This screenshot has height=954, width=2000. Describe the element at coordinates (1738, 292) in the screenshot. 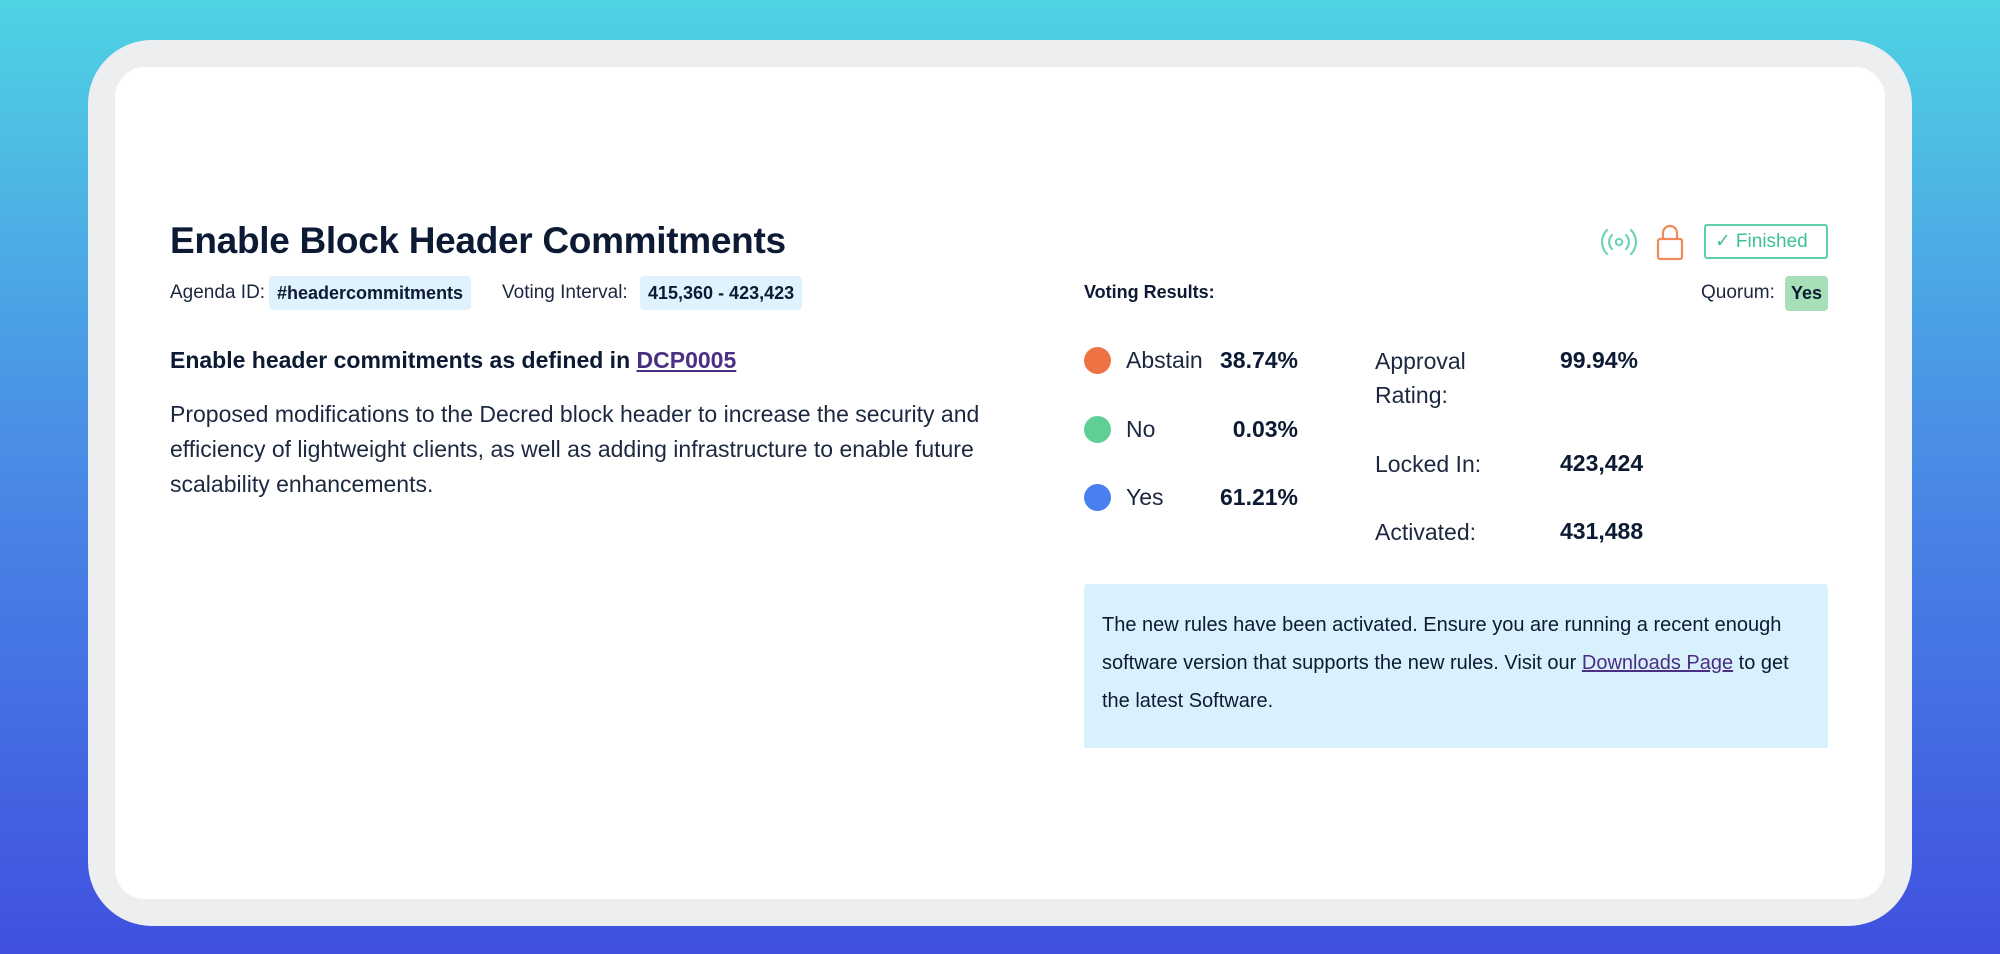

I see `quorum-label: Quorum:` at that location.